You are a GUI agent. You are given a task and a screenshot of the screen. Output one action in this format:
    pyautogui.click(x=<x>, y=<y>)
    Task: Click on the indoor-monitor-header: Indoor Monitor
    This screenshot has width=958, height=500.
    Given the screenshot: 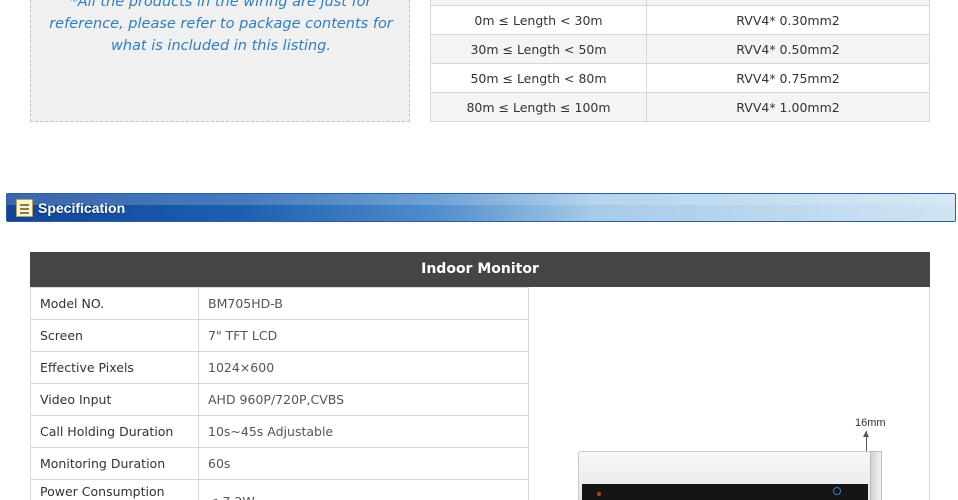 What is the action you would take?
    pyautogui.click(x=480, y=269)
    